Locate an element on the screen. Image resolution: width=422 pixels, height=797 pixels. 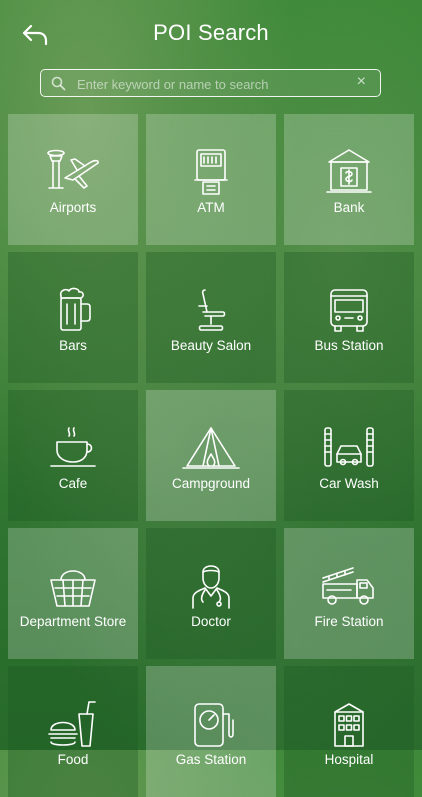
bus-icon is located at coordinates (349, 310).